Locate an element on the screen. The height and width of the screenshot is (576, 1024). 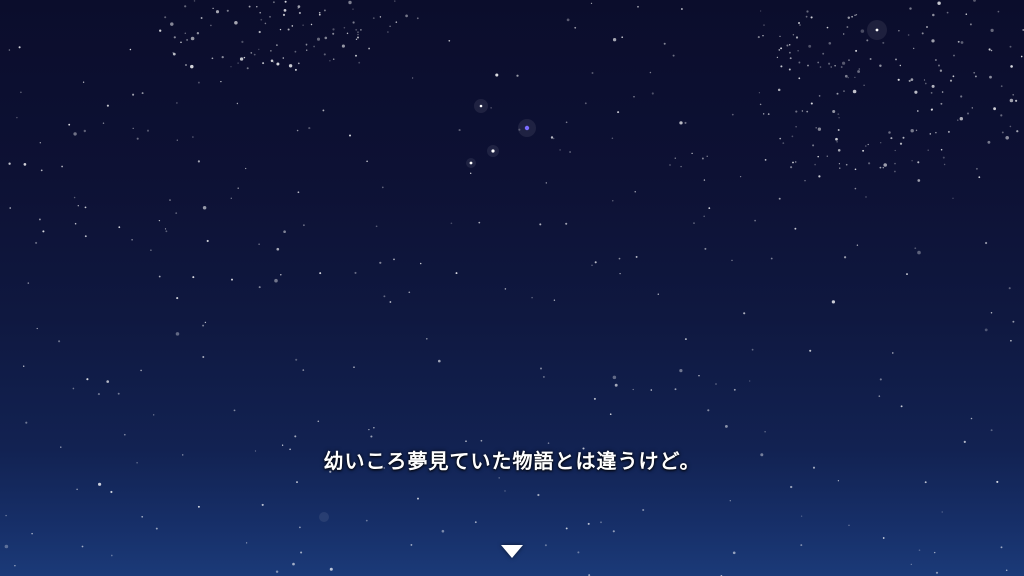
advance-triangle-down-icon is located at coordinates (512, 551).